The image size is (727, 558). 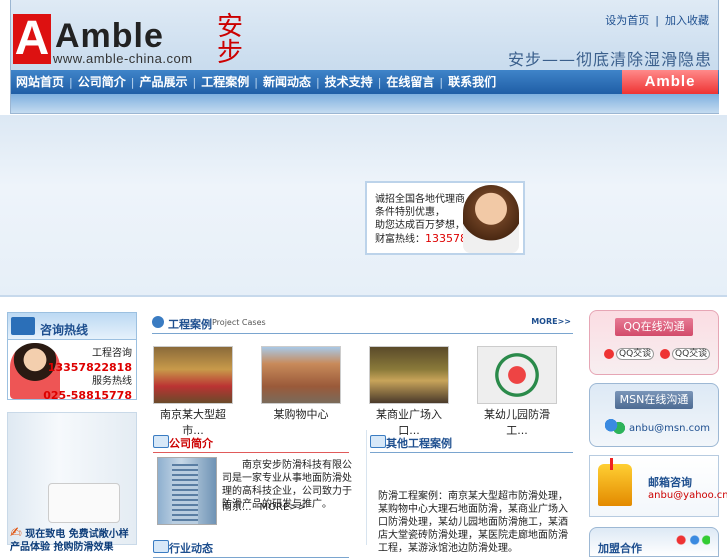 What do you see at coordinates (362, 323) in the screenshot?
I see `cases-section-header: 工程案例 Project Cases MORE>>` at bounding box center [362, 323].